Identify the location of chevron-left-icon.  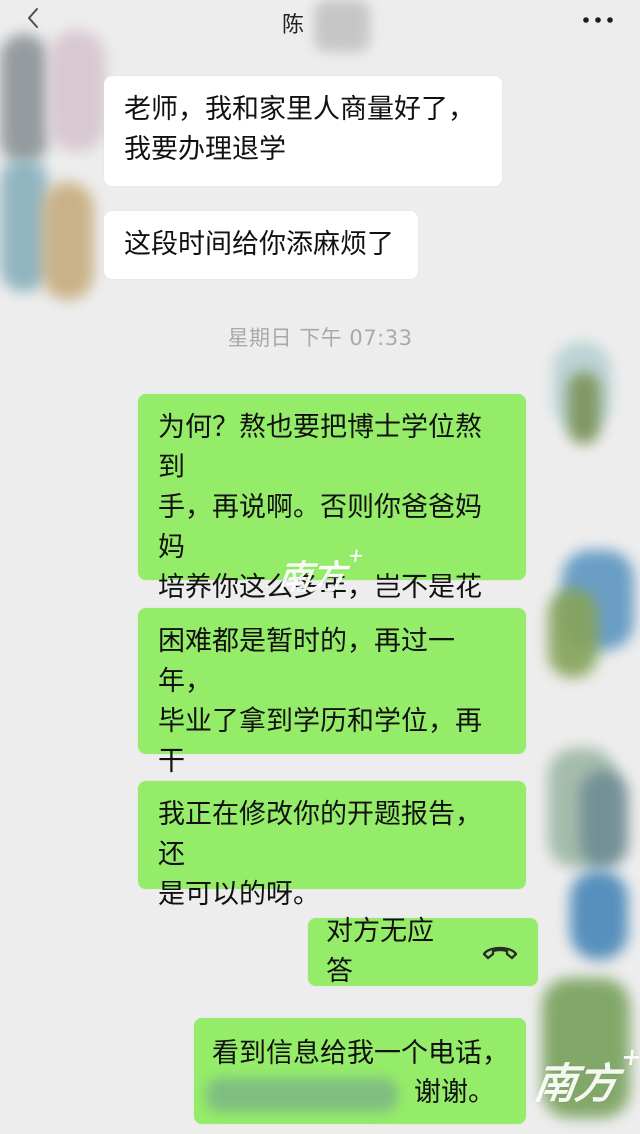
(34, 18).